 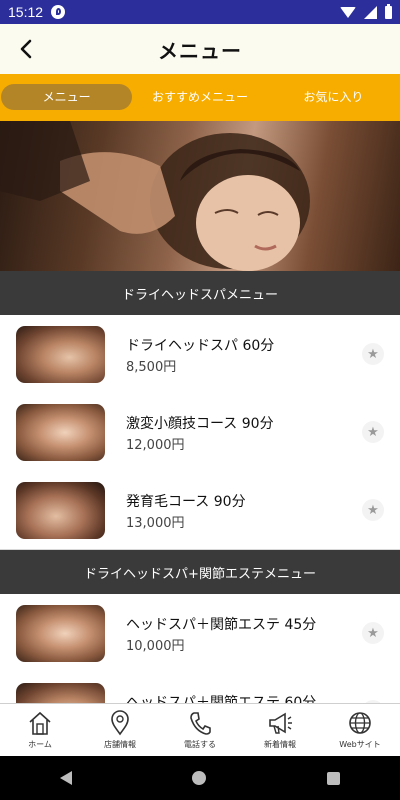 What do you see at coordinates (360, 723) in the screenshot?
I see `globe-icon` at bounding box center [360, 723].